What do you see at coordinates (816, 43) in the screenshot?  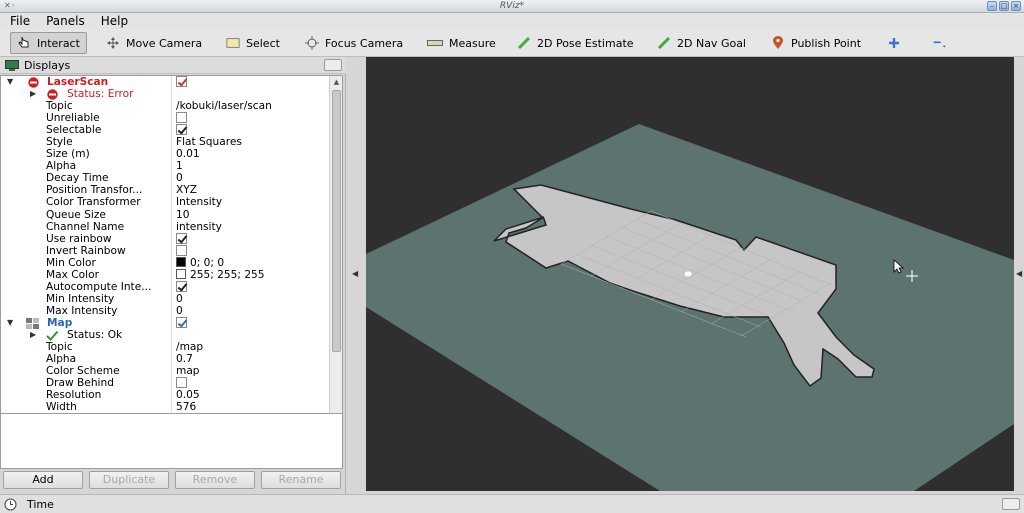 I see `tool-publish-point: Publish Point` at bounding box center [816, 43].